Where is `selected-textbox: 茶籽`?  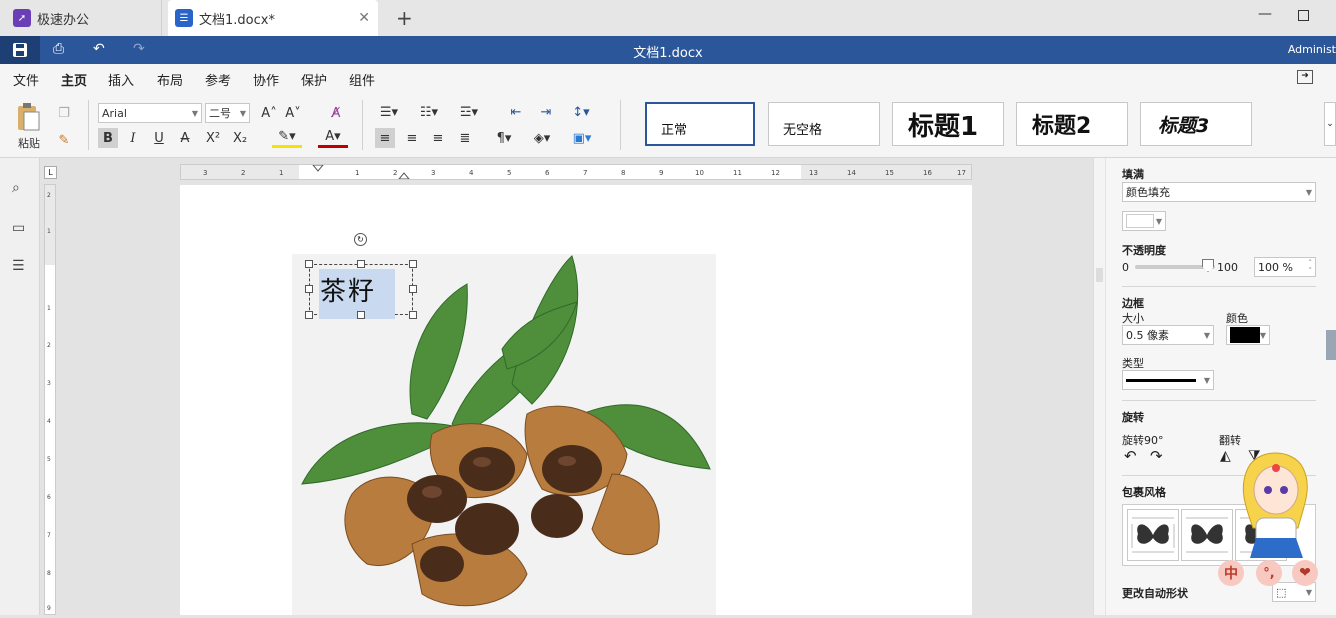 selected-textbox: 茶籽 is located at coordinates (361, 291).